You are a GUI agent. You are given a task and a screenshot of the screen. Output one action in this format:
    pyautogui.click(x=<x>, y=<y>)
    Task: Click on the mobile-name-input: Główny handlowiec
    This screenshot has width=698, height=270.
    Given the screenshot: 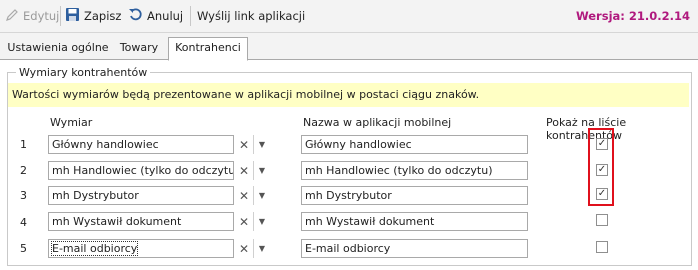 What is the action you would take?
    pyautogui.click(x=414, y=144)
    